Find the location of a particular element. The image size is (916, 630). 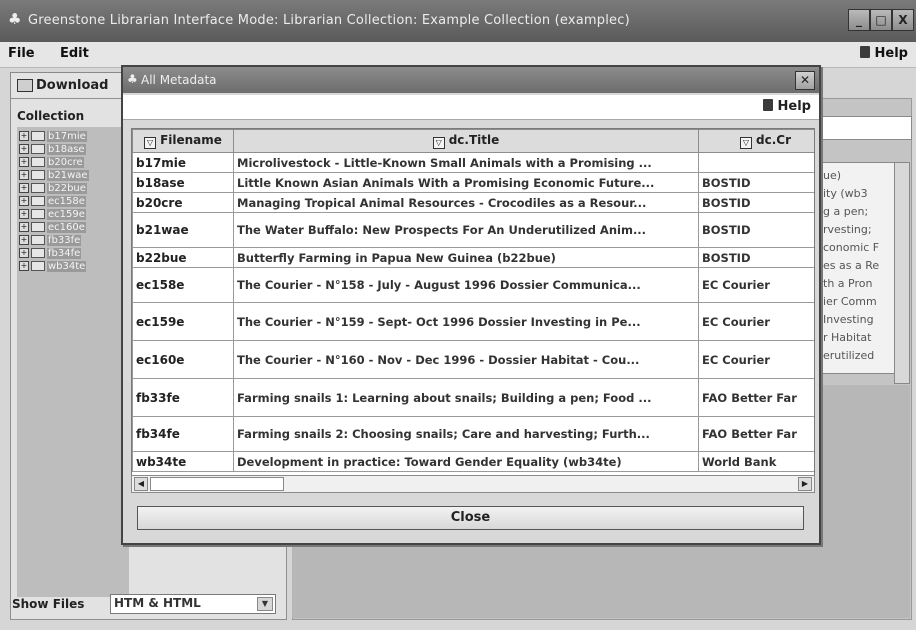

cell-filename: fb34fe is located at coordinates (183, 434).